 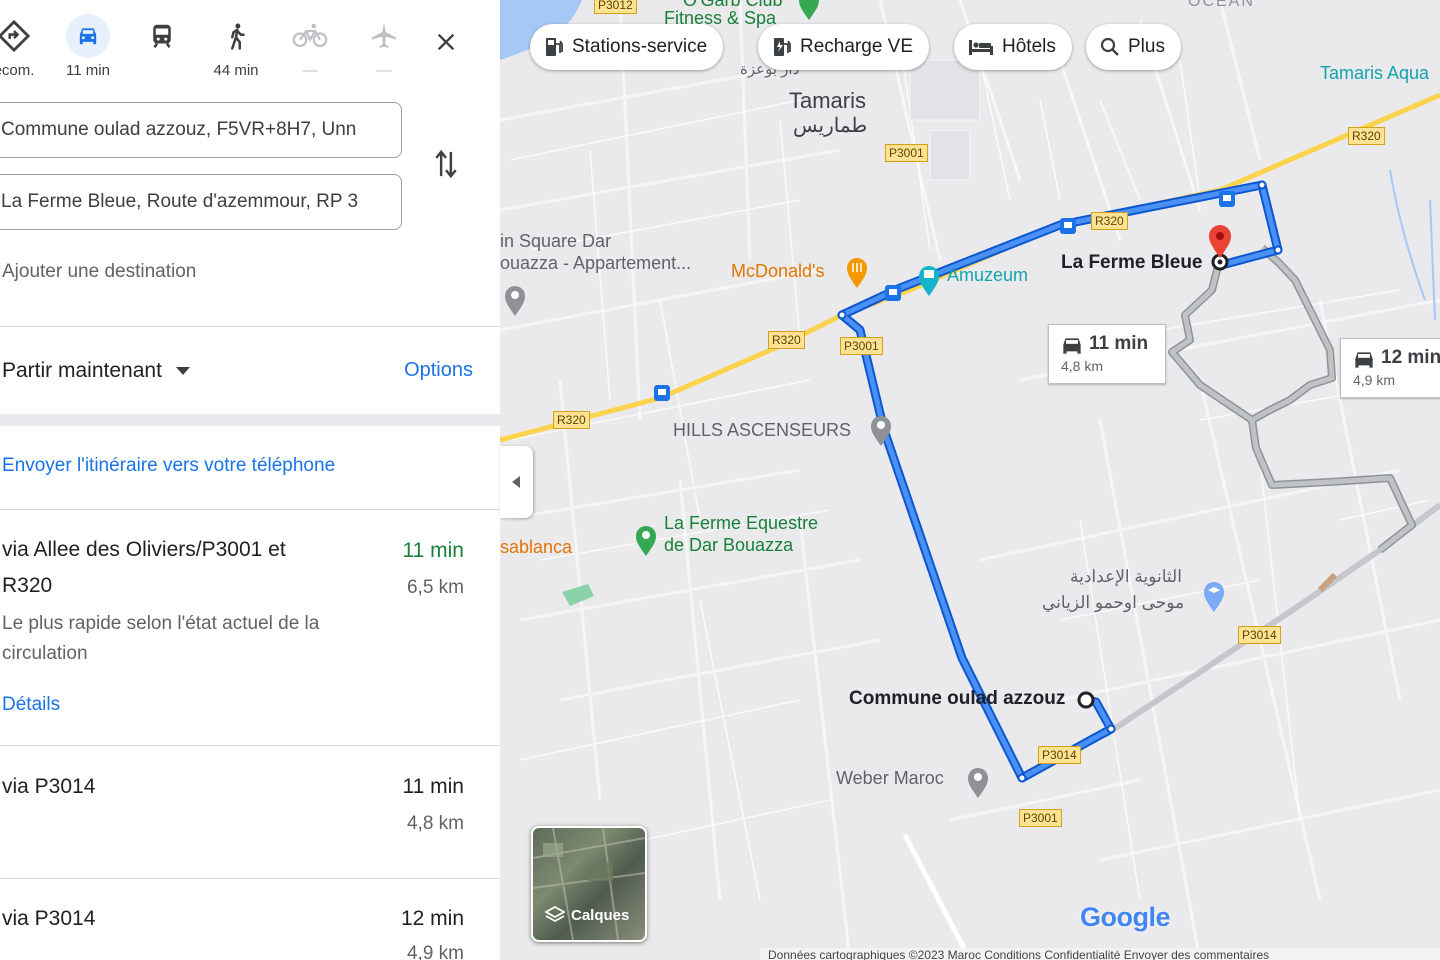 I want to click on road-shield: P3014, so click(x=1059, y=755).